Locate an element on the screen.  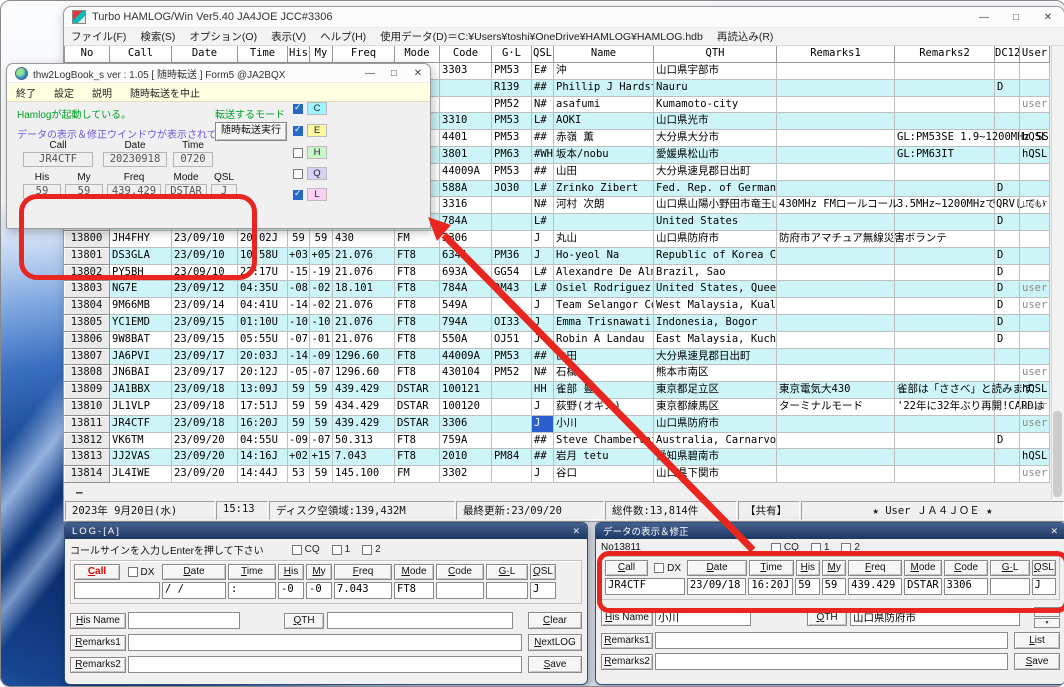
table-cell: 44009A is located at coordinates (466, 172).